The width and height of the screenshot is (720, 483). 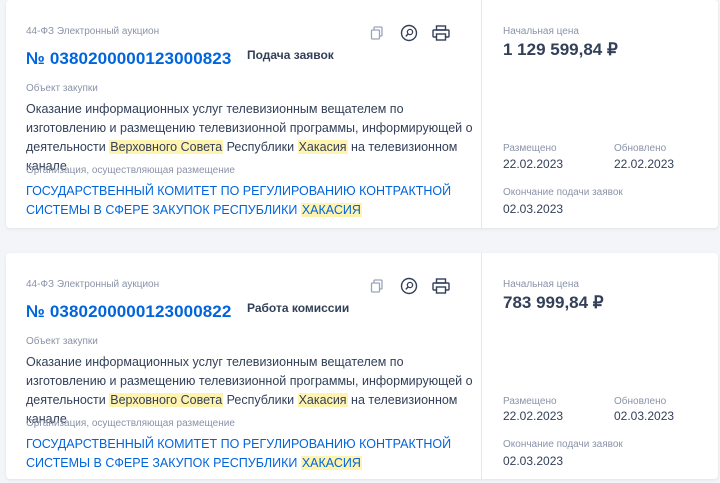 What do you see at coordinates (298, 308) in the screenshot?
I see `status-badge: Работа комиссии` at bounding box center [298, 308].